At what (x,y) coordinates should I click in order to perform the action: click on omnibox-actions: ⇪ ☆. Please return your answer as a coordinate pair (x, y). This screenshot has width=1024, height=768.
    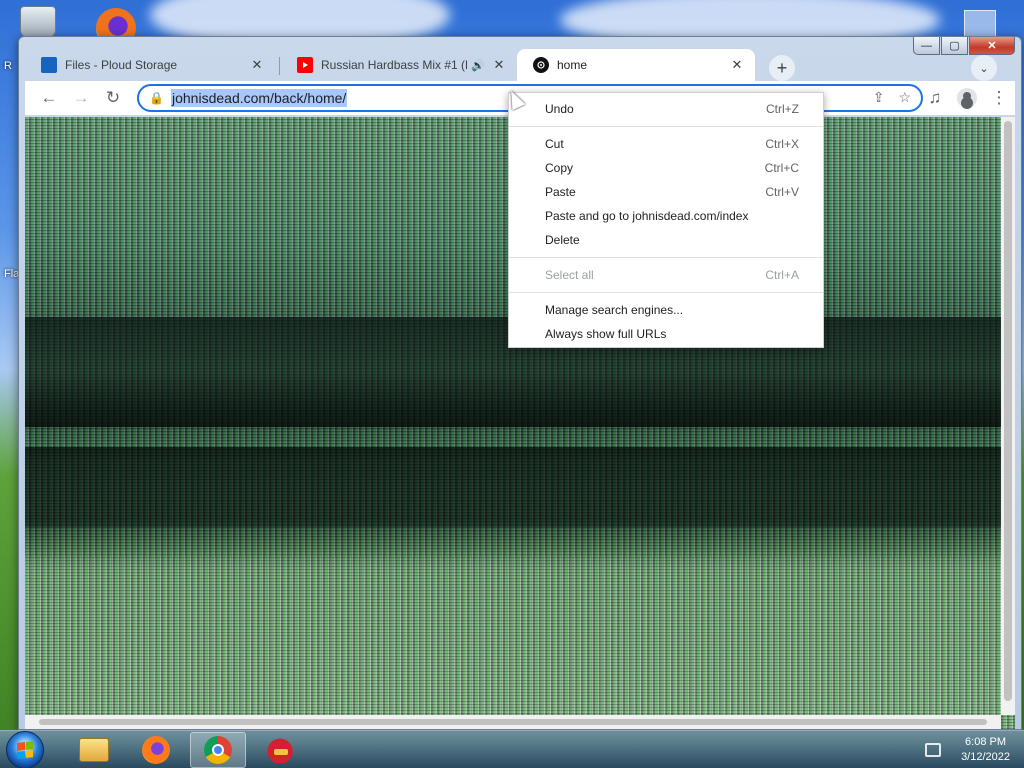
    Looking at the image, I should click on (892, 97).